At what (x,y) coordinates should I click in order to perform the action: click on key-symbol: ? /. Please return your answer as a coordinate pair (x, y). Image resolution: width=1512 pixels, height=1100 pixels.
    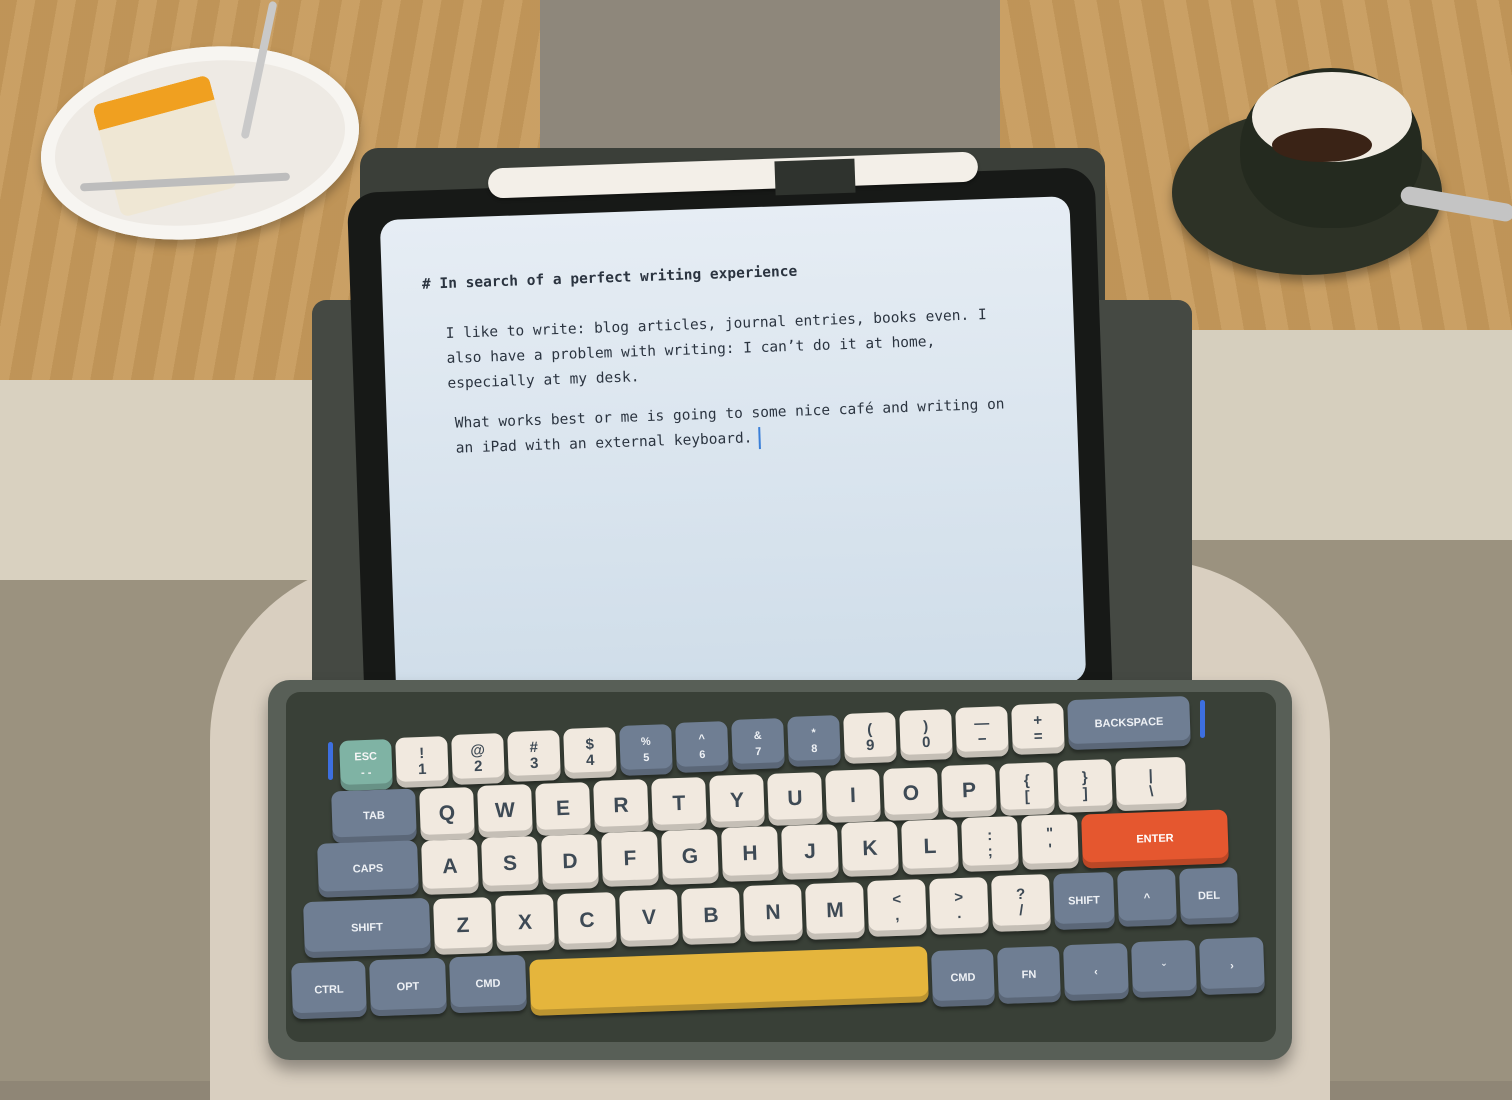
    Looking at the image, I should click on (1021, 903).